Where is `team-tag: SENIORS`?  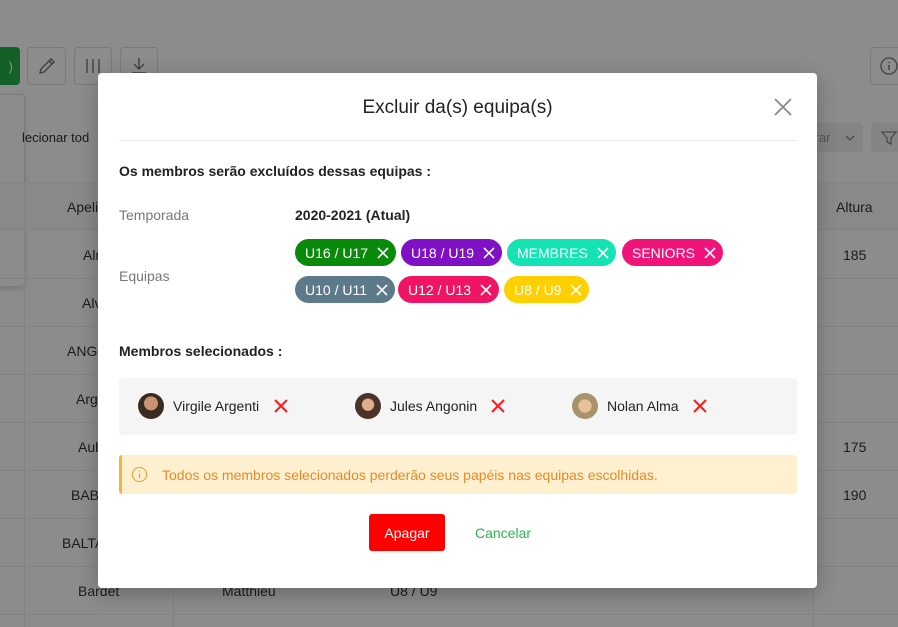
team-tag: SENIORS is located at coordinates (673, 252).